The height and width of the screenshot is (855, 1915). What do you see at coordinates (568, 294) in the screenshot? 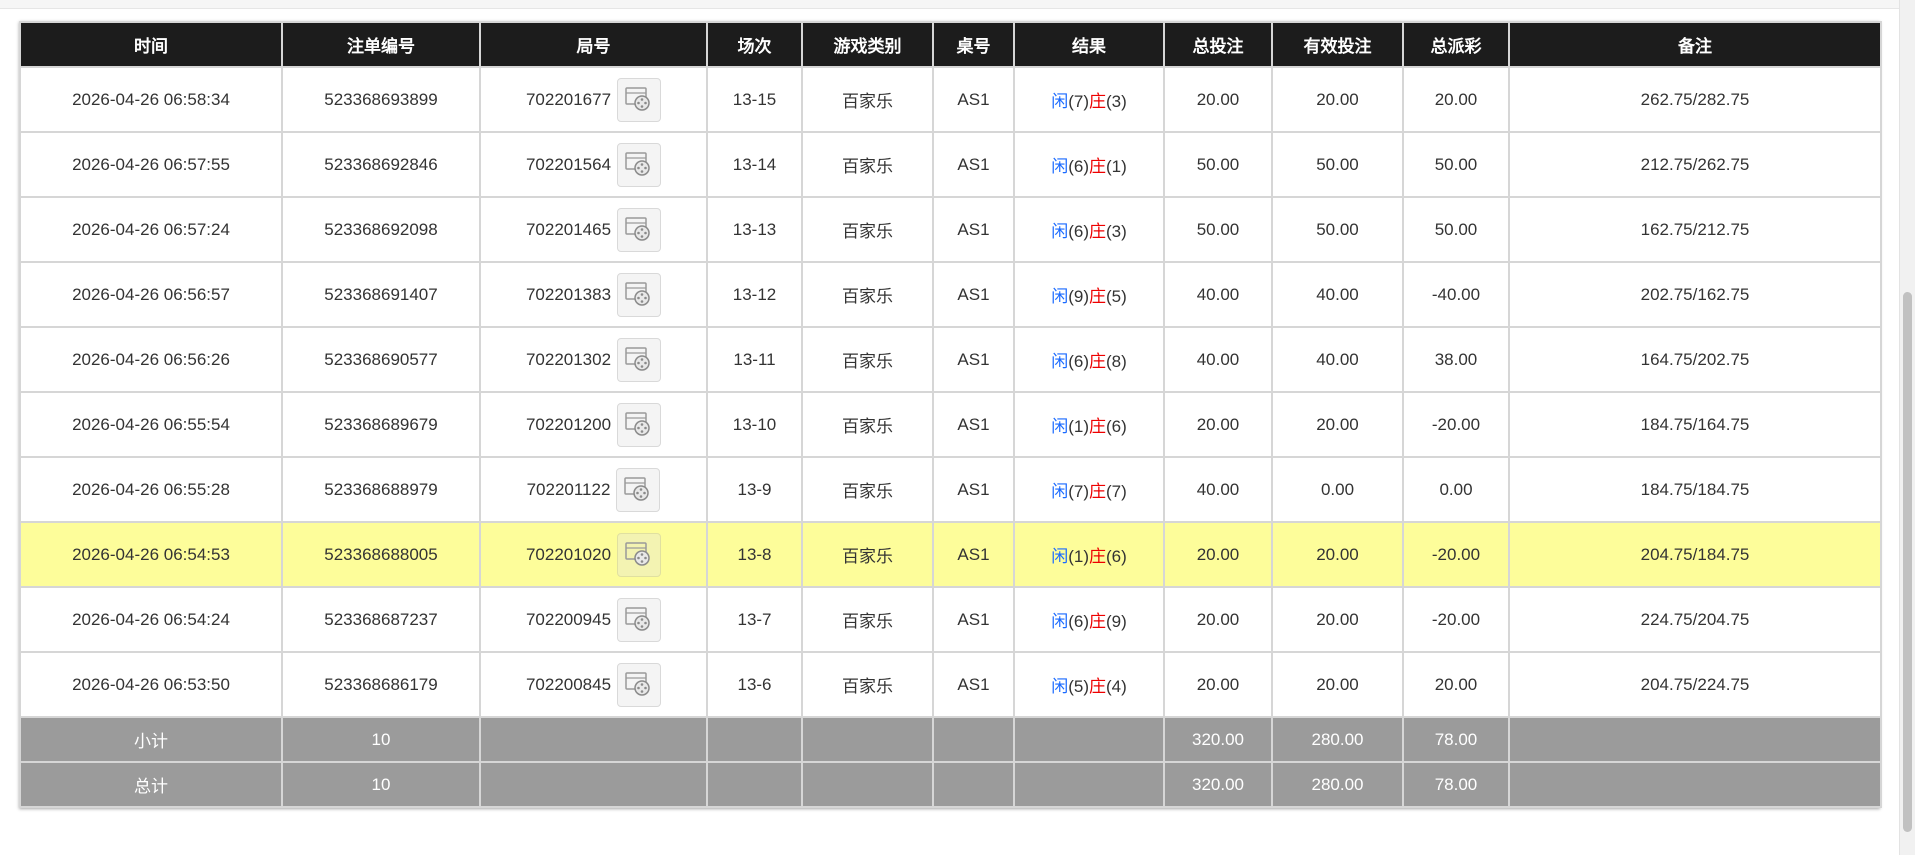
I see `round-no-text: 702201383` at bounding box center [568, 294].